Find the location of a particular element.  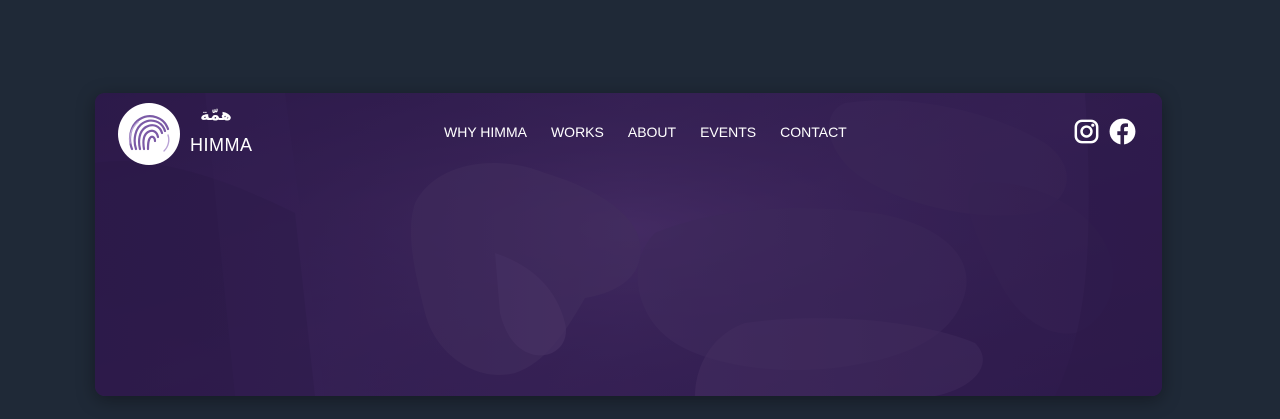

brand-name: HIMMA is located at coordinates (221, 145).